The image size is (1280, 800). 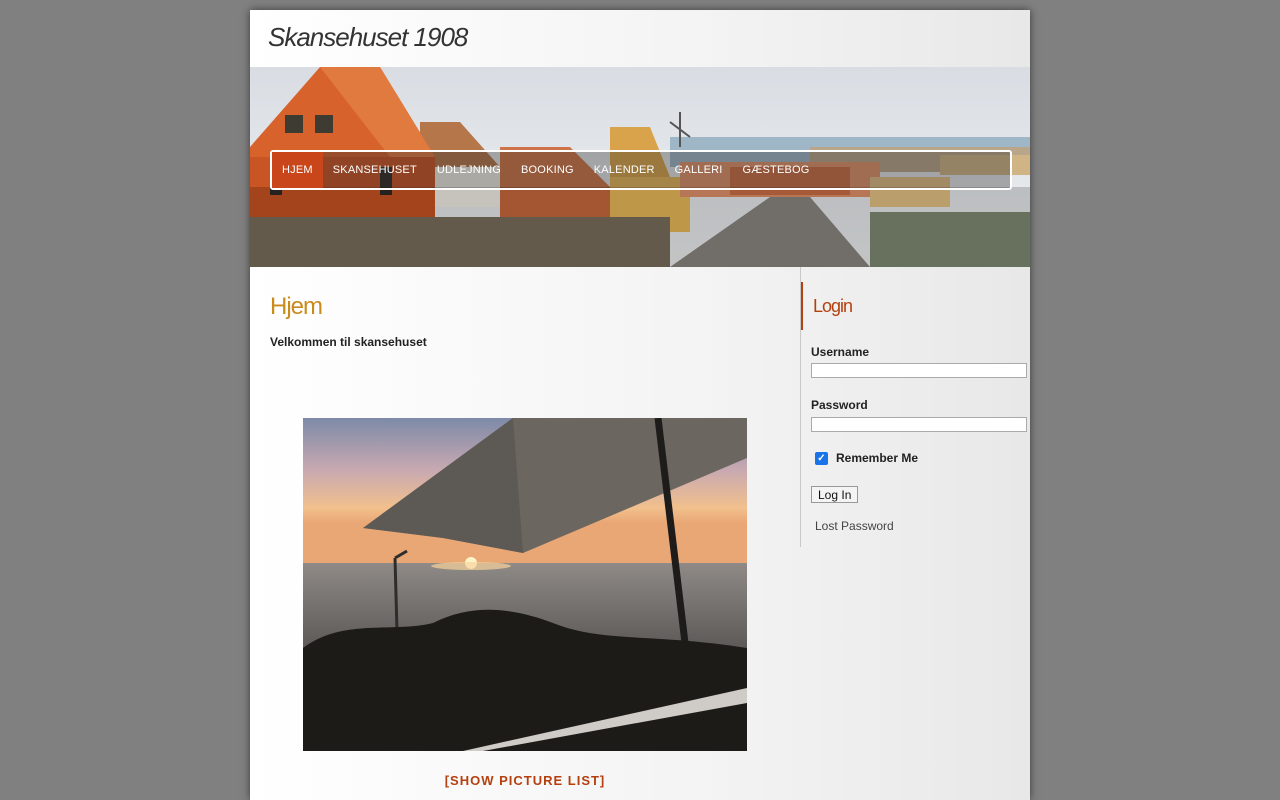 What do you see at coordinates (833, 306) in the screenshot?
I see `login-title: Login` at bounding box center [833, 306].